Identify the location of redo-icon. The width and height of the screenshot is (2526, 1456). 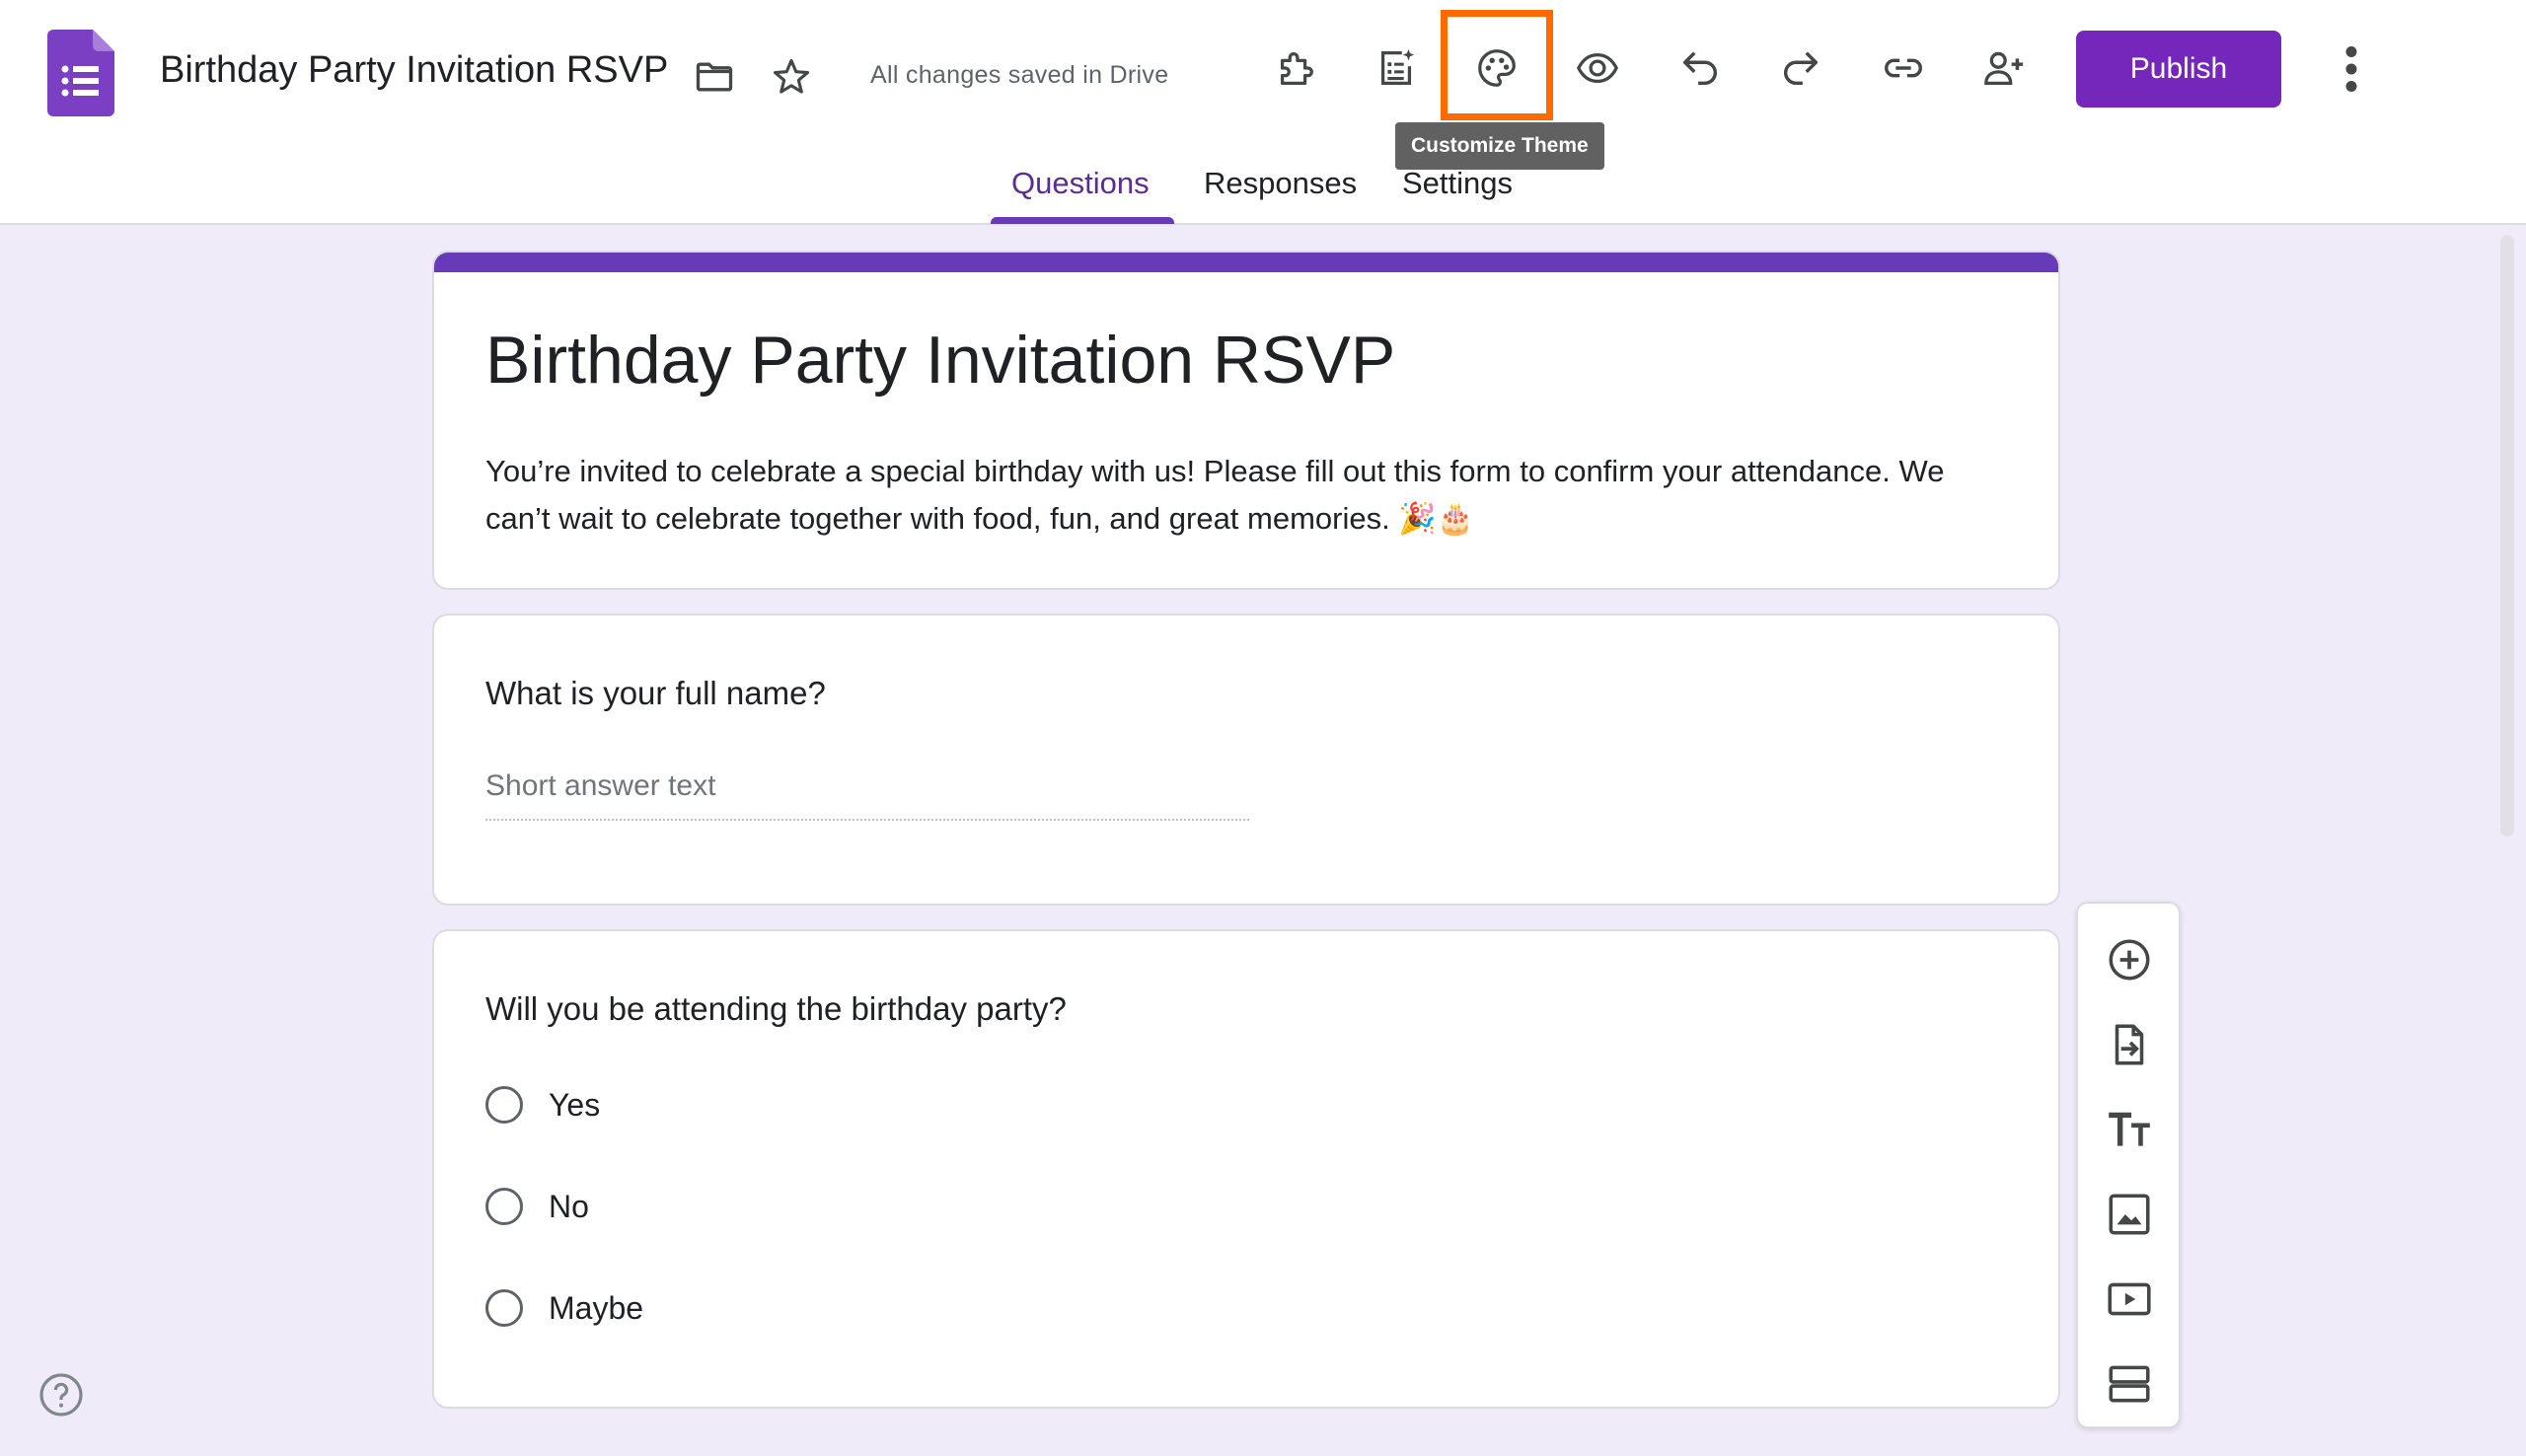
(1801, 68).